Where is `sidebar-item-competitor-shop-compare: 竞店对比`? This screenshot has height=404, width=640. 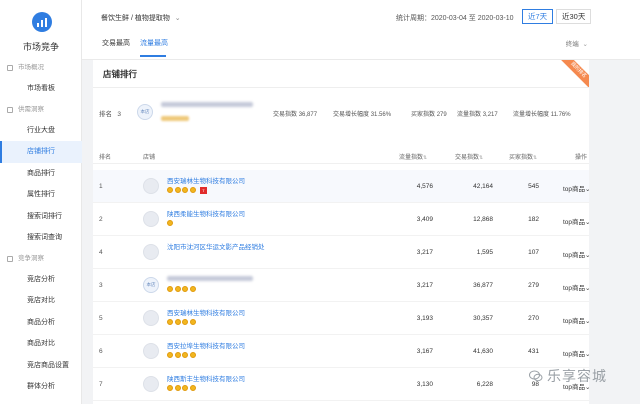
sidebar-item-competitor-shop-compare: 竞店对比 is located at coordinates (41, 301).